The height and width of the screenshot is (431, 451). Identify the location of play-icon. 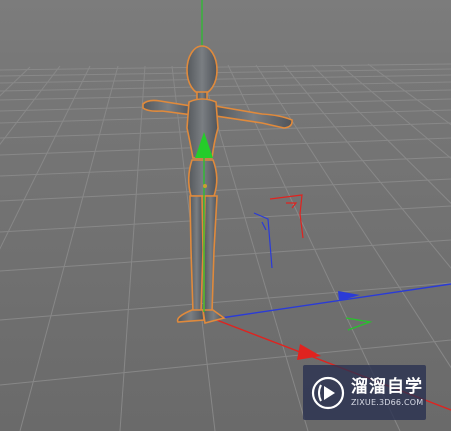
(328, 392).